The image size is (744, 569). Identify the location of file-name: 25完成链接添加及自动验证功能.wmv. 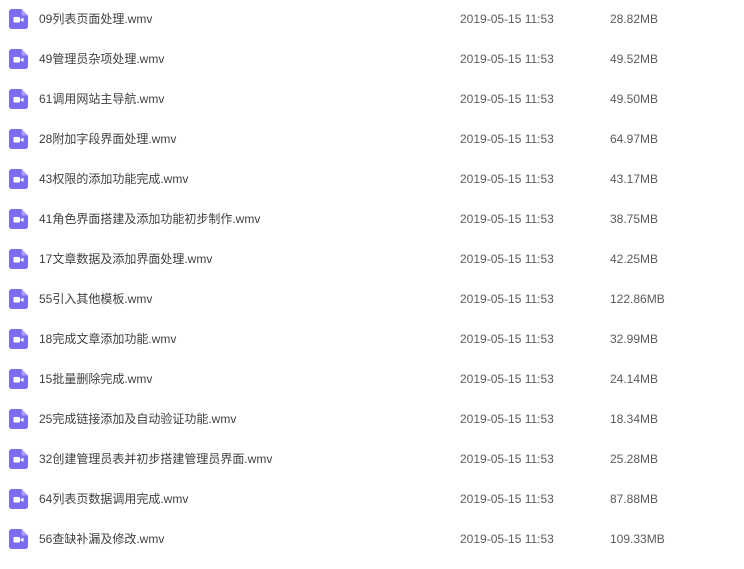
(137, 419).